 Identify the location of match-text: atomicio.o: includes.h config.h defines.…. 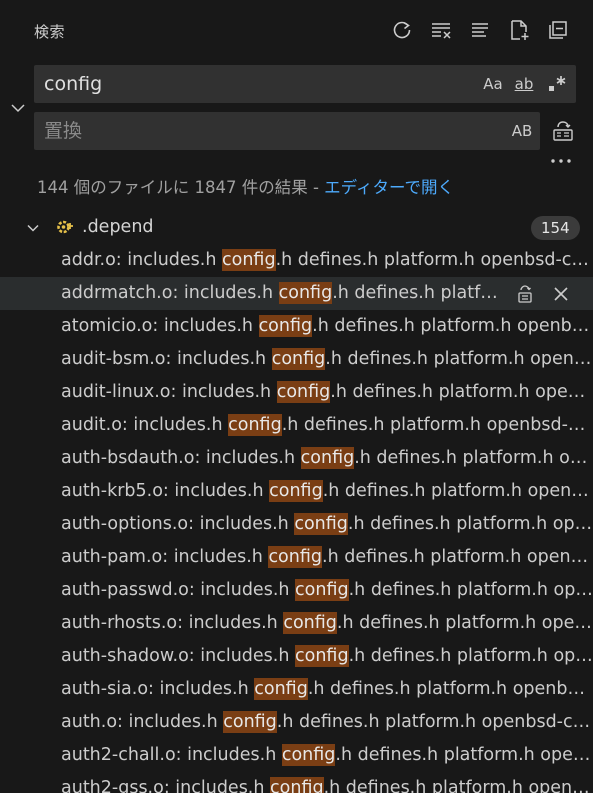
(327, 326).